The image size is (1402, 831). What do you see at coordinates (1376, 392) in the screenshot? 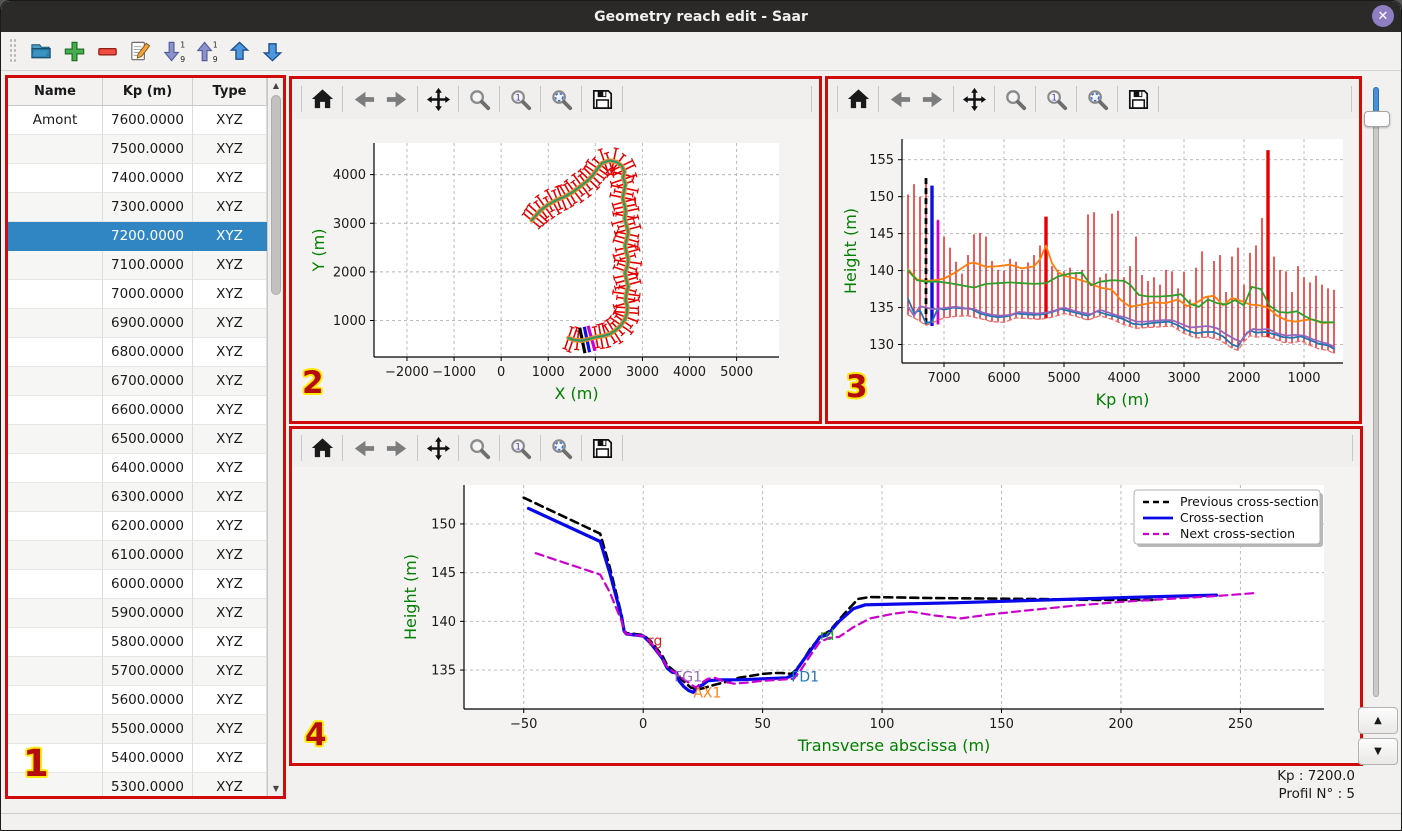
I see `profile-slider-track` at bounding box center [1376, 392].